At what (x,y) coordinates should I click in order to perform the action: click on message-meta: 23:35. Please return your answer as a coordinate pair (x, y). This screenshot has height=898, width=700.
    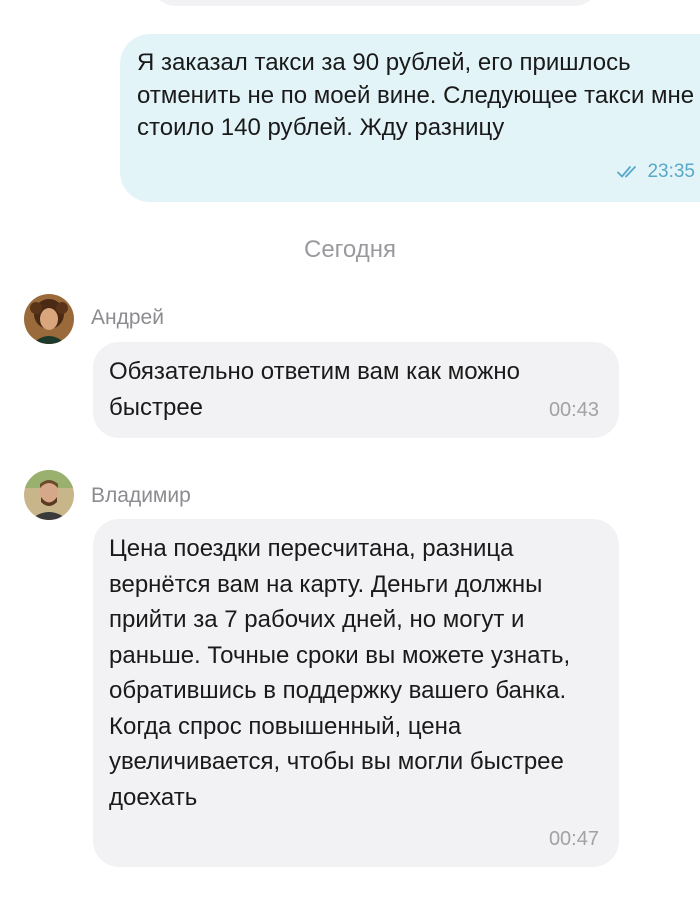
    Looking at the image, I should click on (656, 172).